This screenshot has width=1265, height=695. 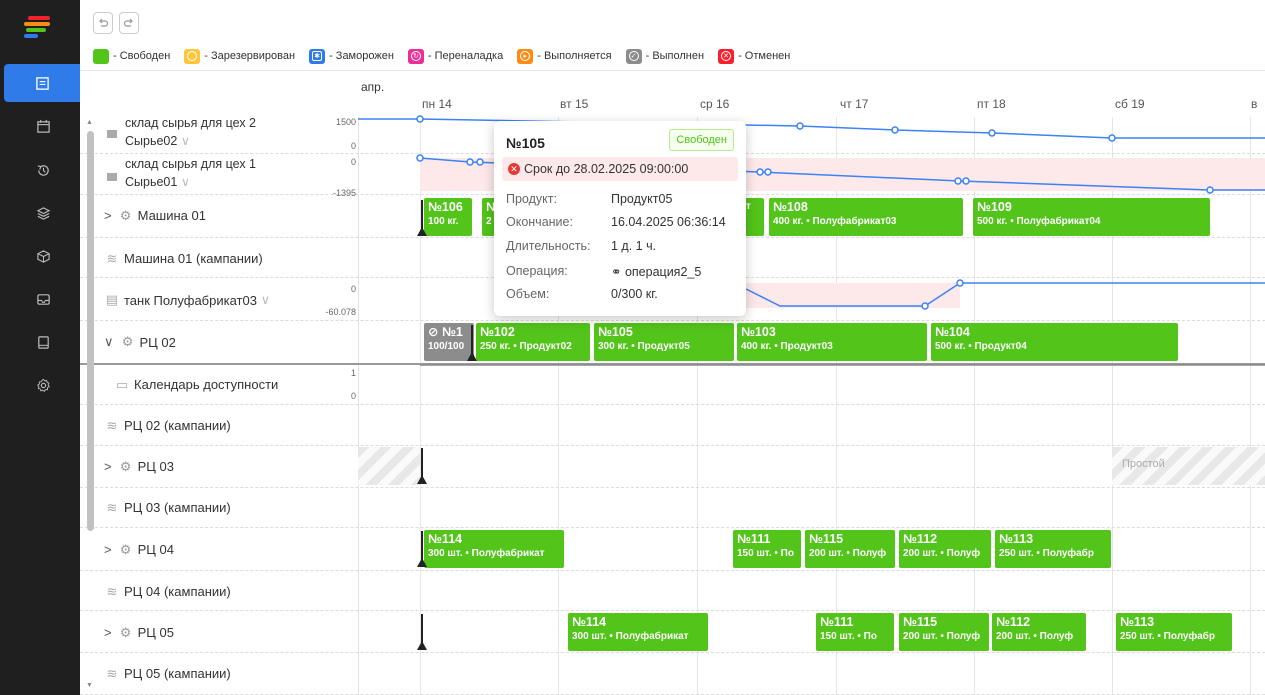 I want to click on task-number: №104, so click(x=952, y=332).